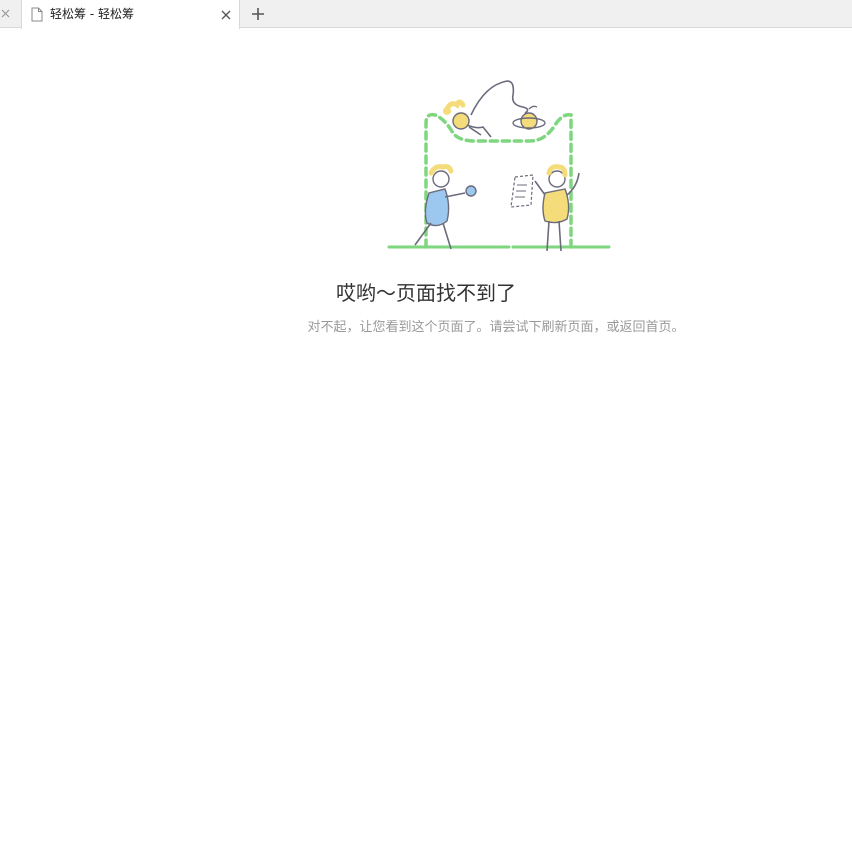 Image resolution: width=852 pixels, height=844 pixels. What do you see at coordinates (37, 14) in the screenshot?
I see `document-icon` at bounding box center [37, 14].